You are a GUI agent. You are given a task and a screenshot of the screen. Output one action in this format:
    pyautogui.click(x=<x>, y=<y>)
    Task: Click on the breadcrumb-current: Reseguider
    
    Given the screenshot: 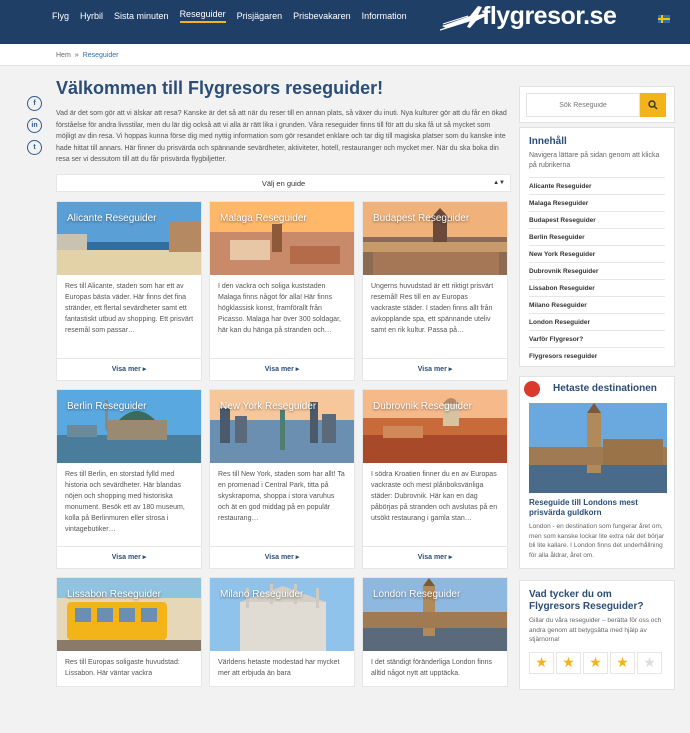 What is the action you would take?
    pyautogui.click(x=101, y=55)
    